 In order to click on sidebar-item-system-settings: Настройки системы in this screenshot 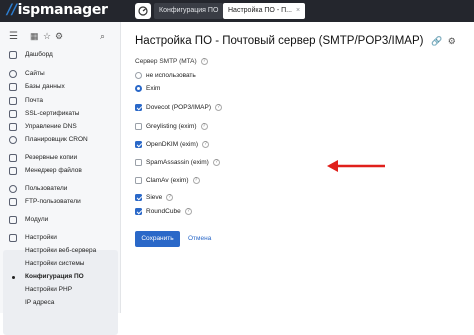, I will do `click(60, 264)`.